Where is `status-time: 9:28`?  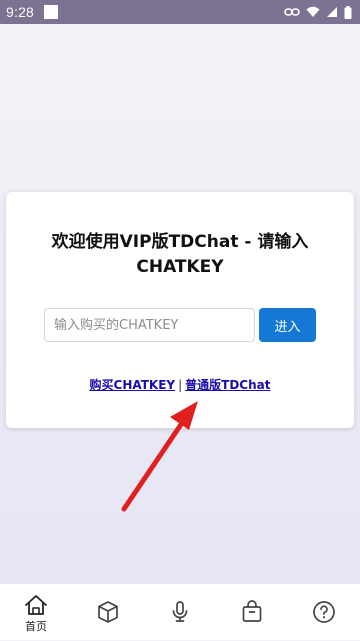 status-time: 9:28 is located at coordinates (20, 12).